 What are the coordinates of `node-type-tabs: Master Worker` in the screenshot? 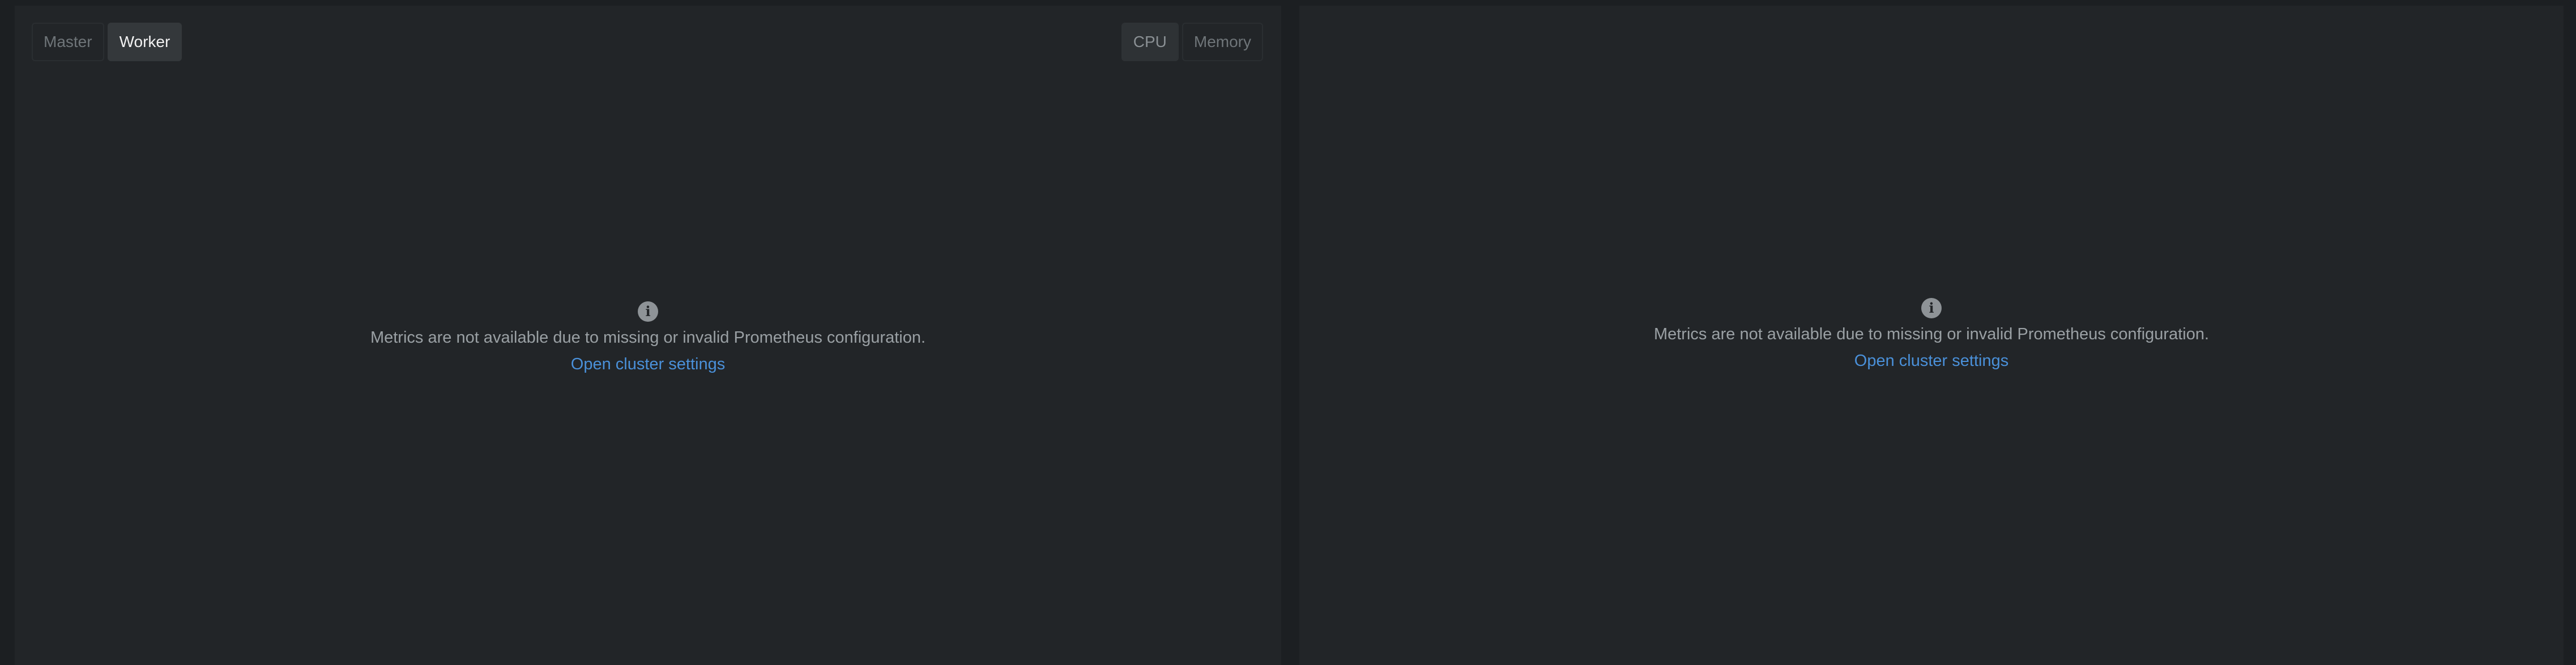 It's located at (107, 42).